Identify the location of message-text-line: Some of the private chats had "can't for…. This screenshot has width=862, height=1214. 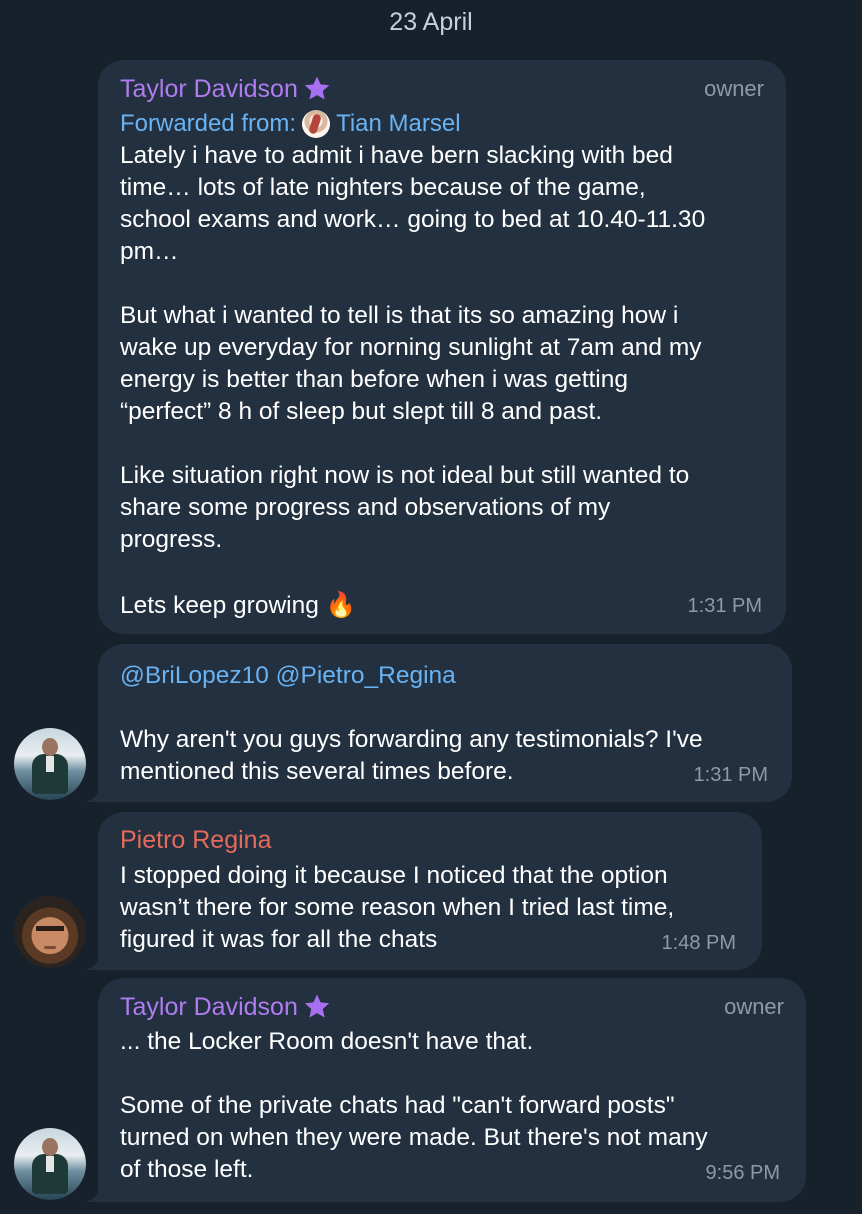
(397, 1105).